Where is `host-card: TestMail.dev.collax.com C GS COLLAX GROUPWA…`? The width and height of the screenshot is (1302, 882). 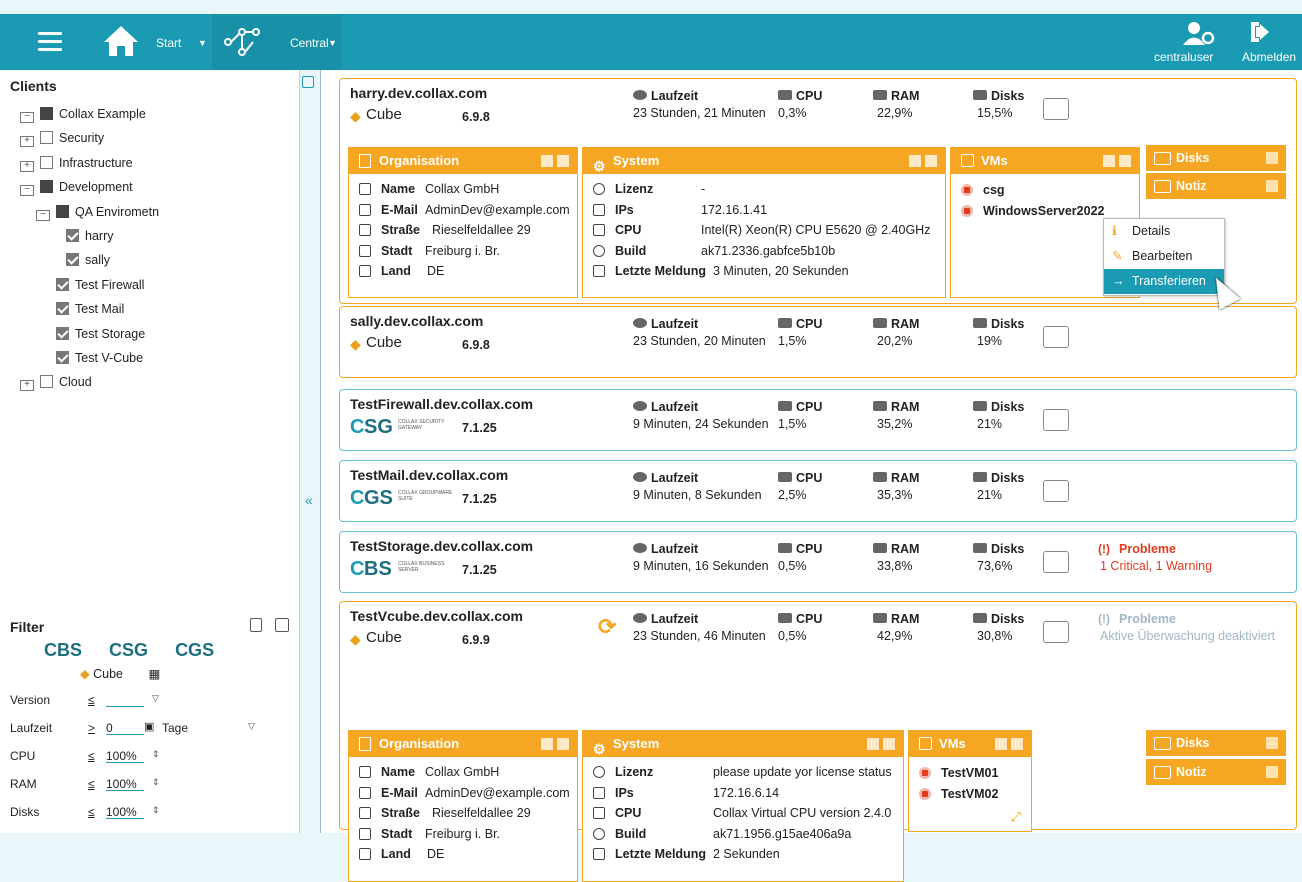 host-card: TestMail.dev.collax.com C GS COLLAX GROUPWA… is located at coordinates (818, 491).